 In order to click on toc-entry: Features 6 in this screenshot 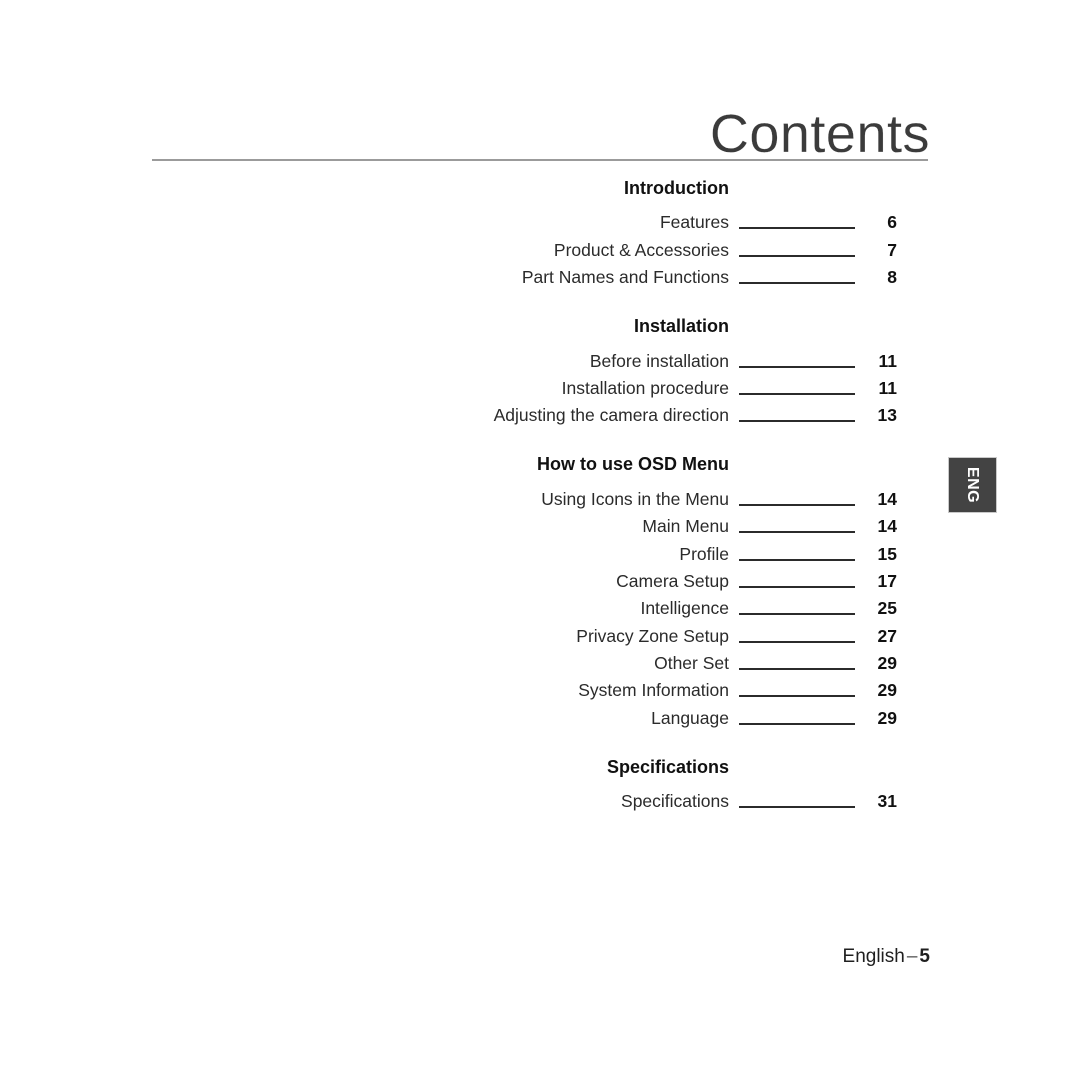, I will do `click(540, 219)`.